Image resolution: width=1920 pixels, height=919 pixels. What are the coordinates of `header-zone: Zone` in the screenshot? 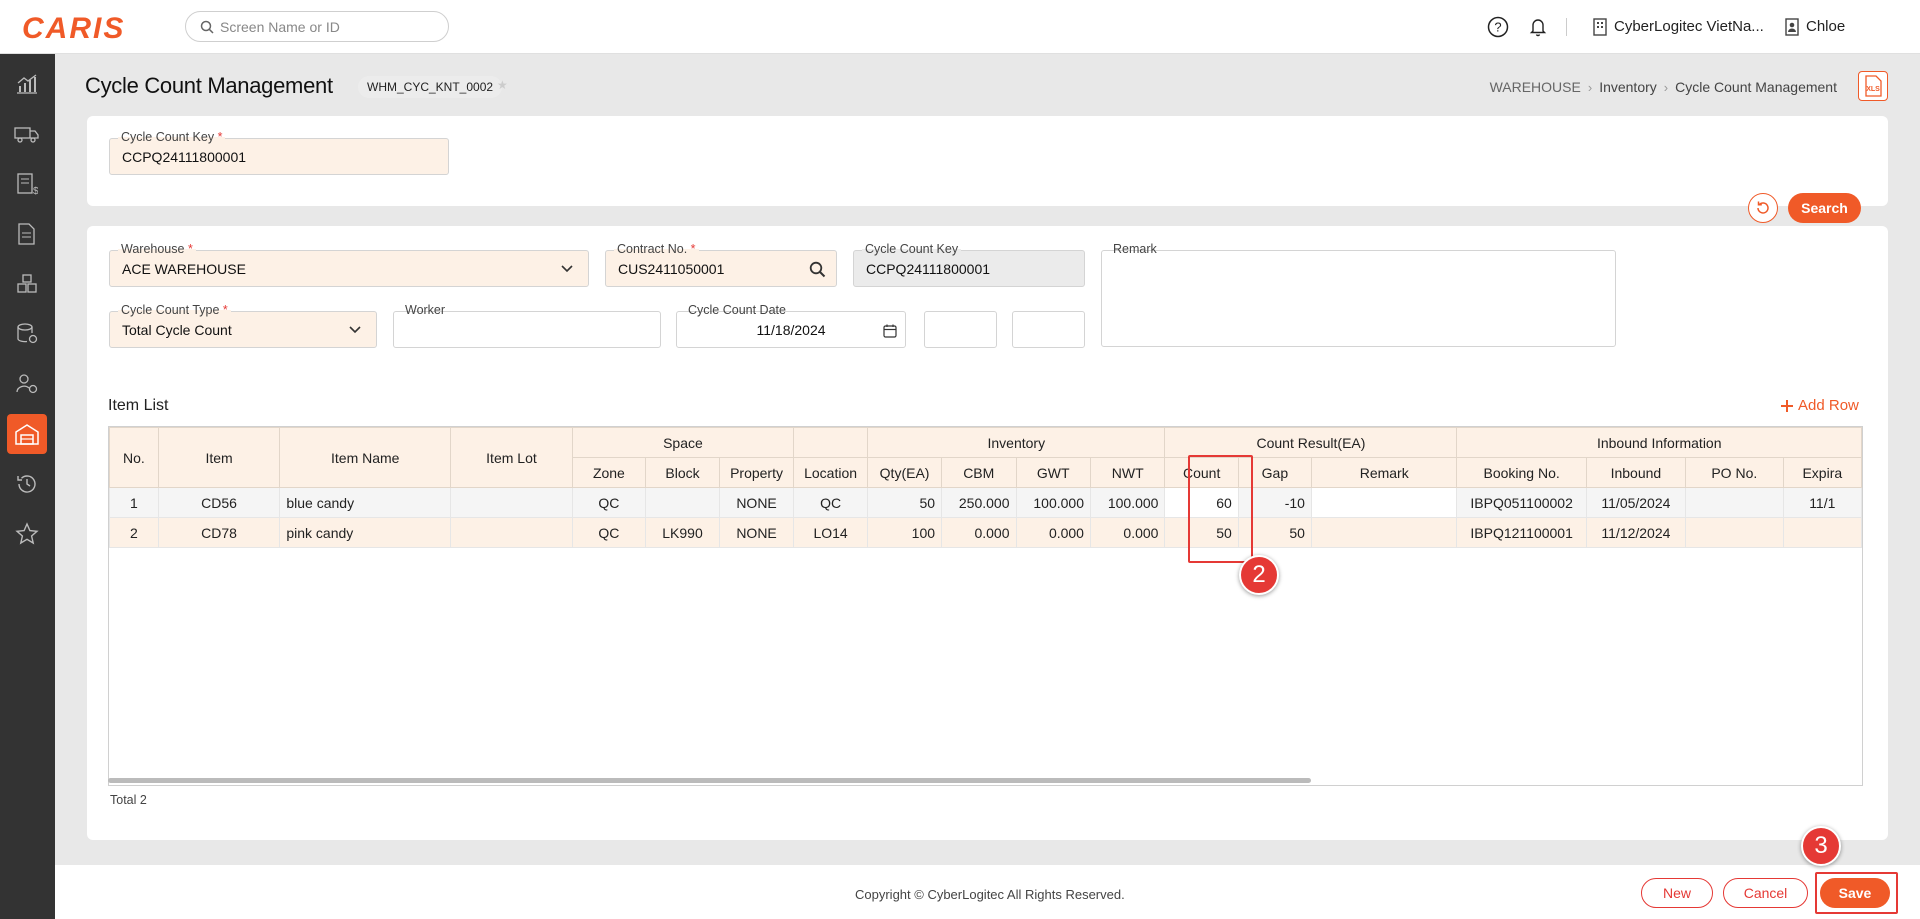 It's located at (608, 472).